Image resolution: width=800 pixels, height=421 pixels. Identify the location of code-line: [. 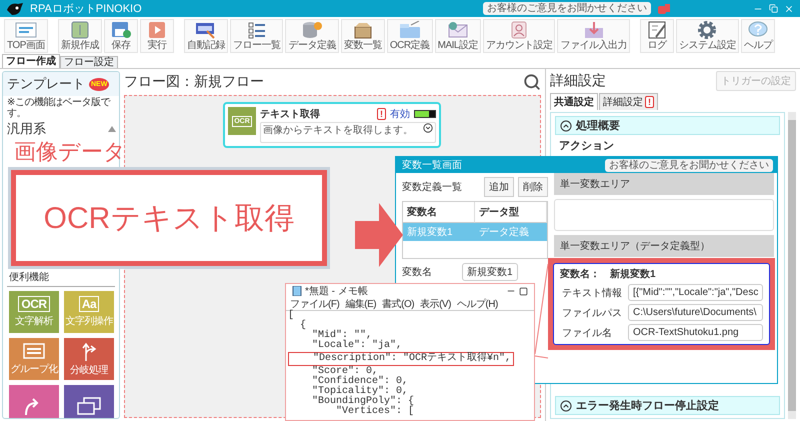
(292, 316).